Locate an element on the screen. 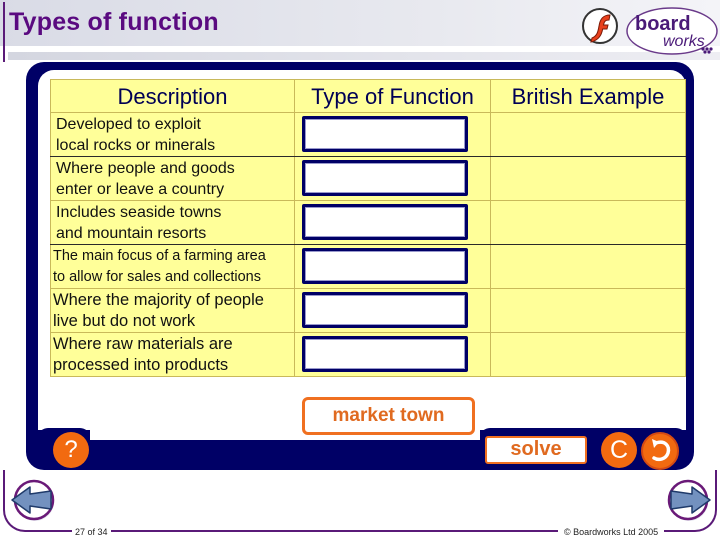  copyright-text: © Boardworks Ltd 2005 is located at coordinates (611, 532).